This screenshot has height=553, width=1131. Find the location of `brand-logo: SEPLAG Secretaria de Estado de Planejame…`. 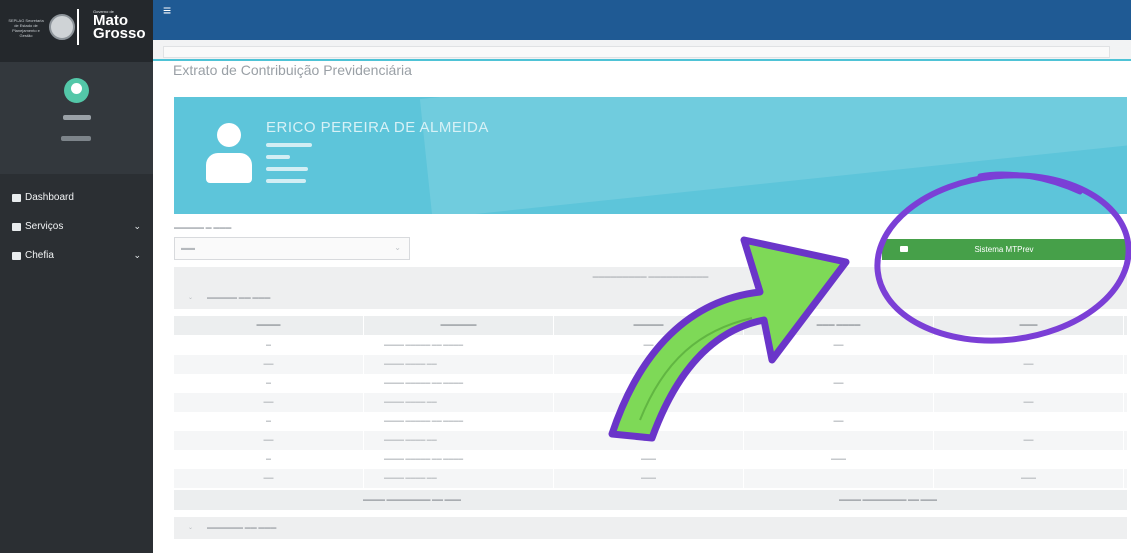

brand-logo: SEPLAG Secretaria de Estado de Planejame… is located at coordinates (76, 32).